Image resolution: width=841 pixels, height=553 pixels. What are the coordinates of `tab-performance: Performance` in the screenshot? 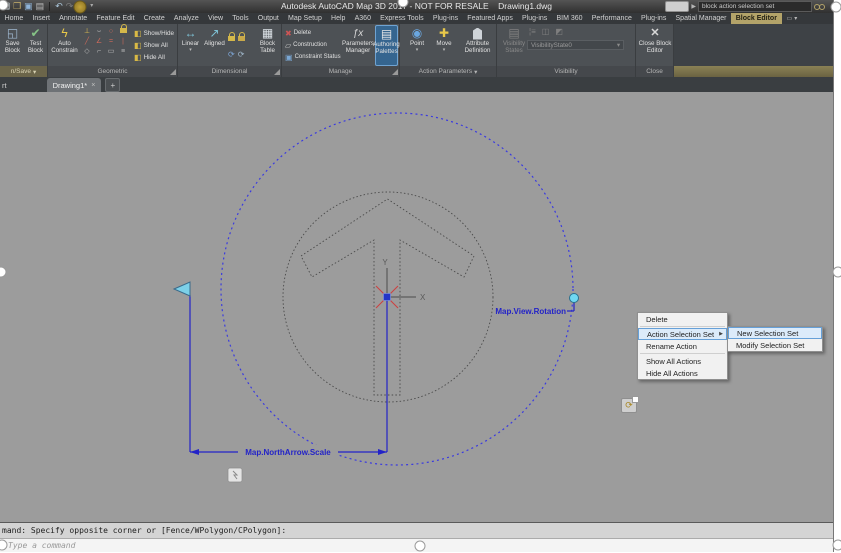 It's located at (611, 18).